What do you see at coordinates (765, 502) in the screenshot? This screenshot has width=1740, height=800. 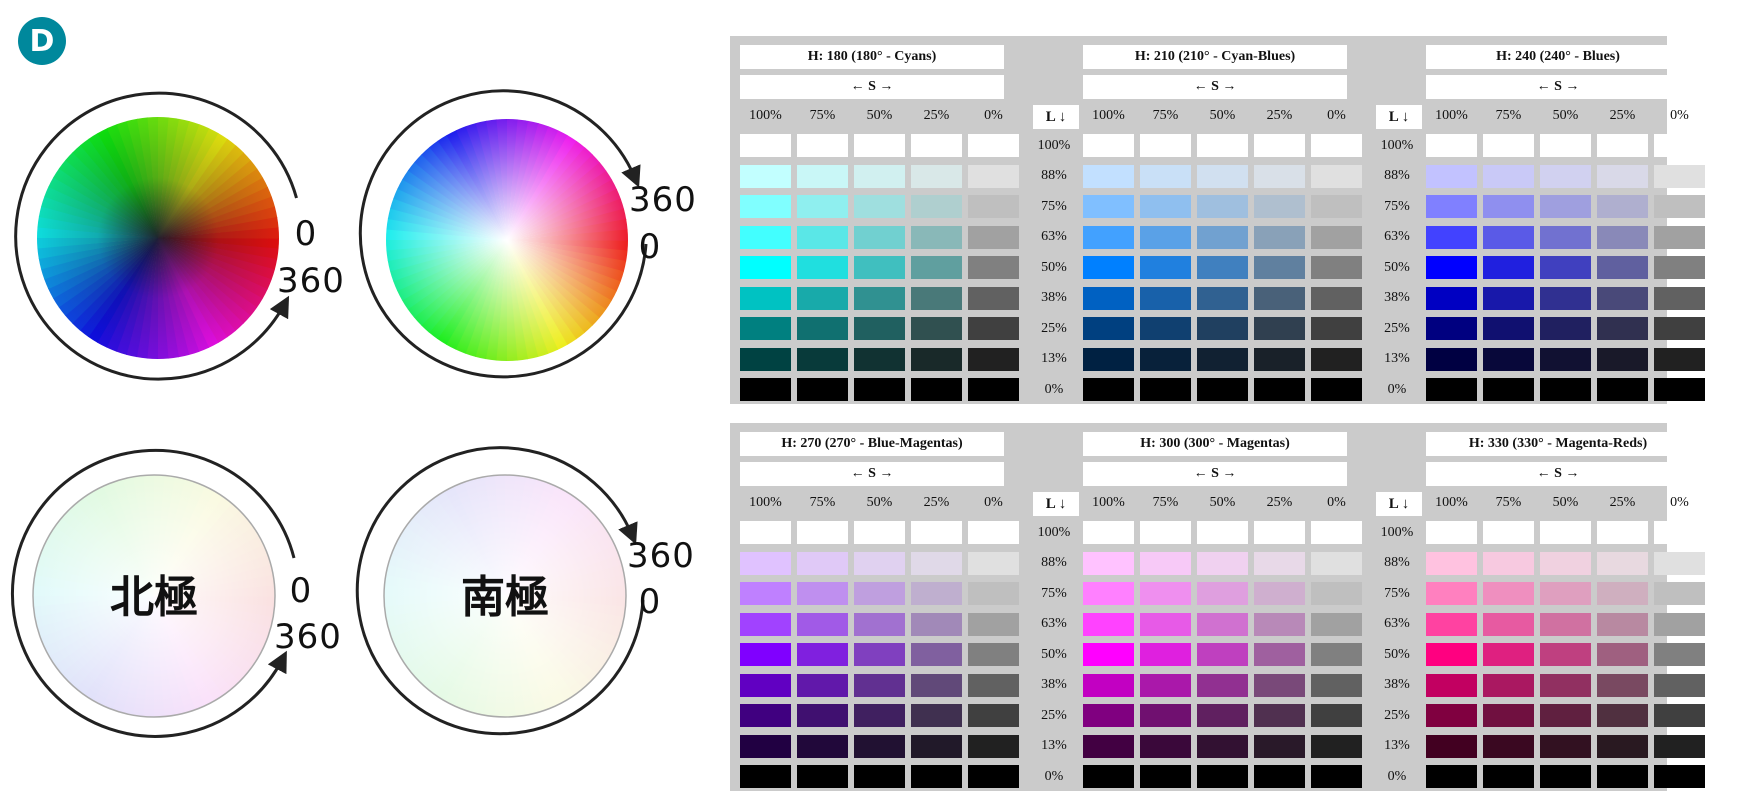 I see `saturation-level-label: 100%` at bounding box center [765, 502].